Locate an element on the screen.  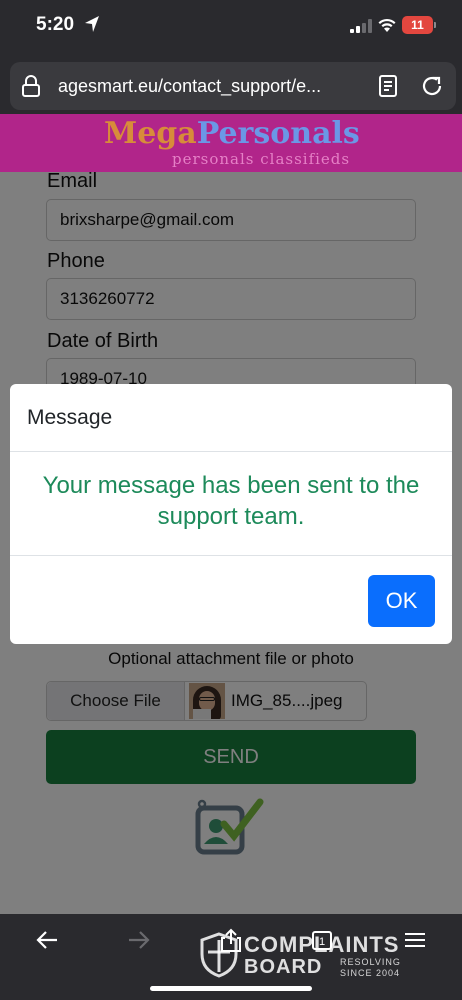
watermark-line1: COMPLAINTS is located at coordinates (322, 944).